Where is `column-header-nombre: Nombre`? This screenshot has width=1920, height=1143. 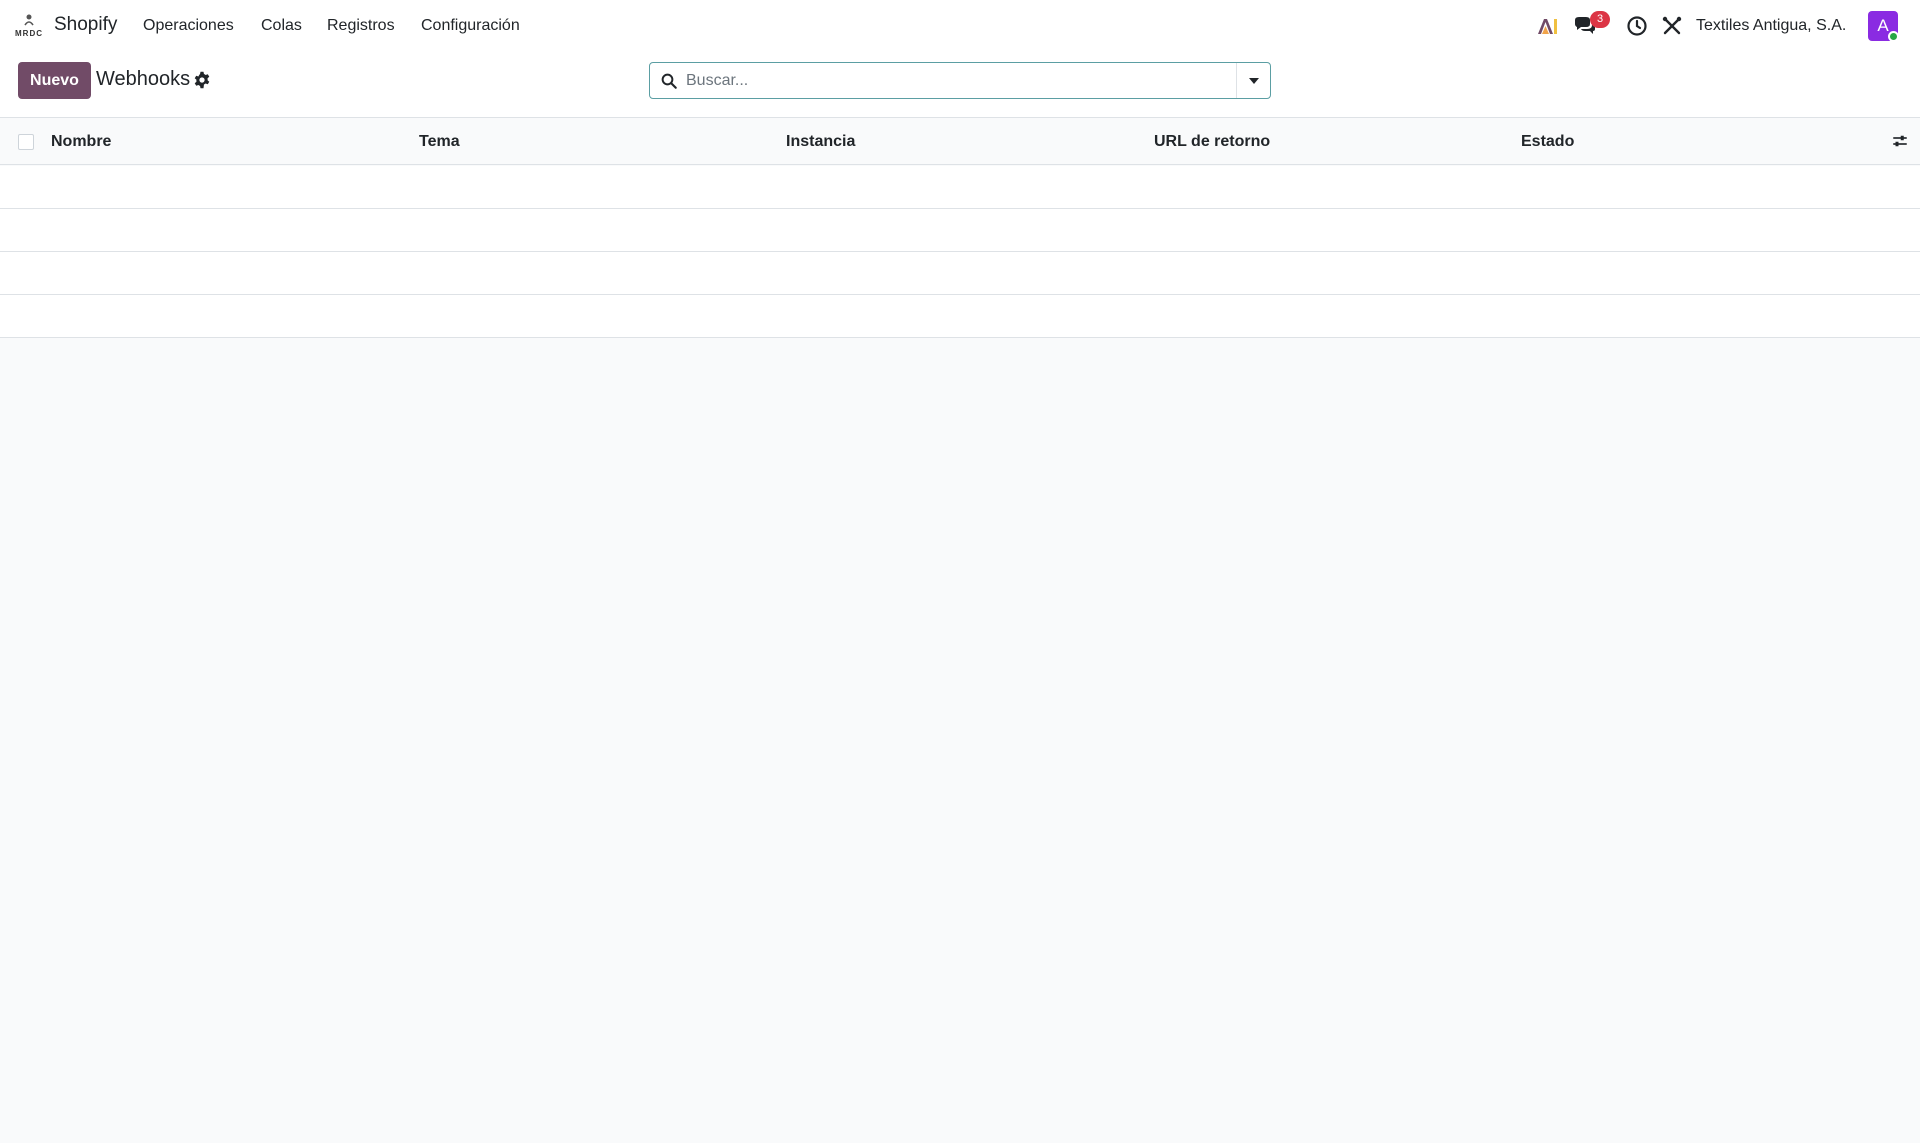 column-header-nombre: Nombre is located at coordinates (81, 142).